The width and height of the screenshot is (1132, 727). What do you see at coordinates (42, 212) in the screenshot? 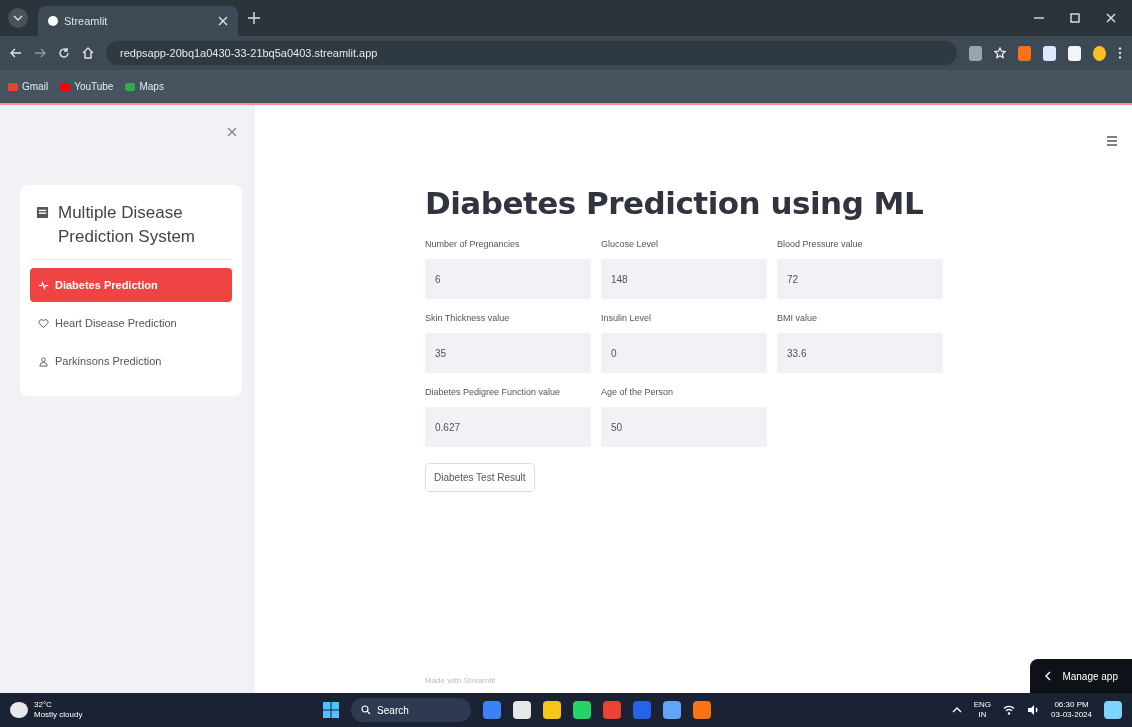
I see `document-icon` at bounding box center [42, 212].